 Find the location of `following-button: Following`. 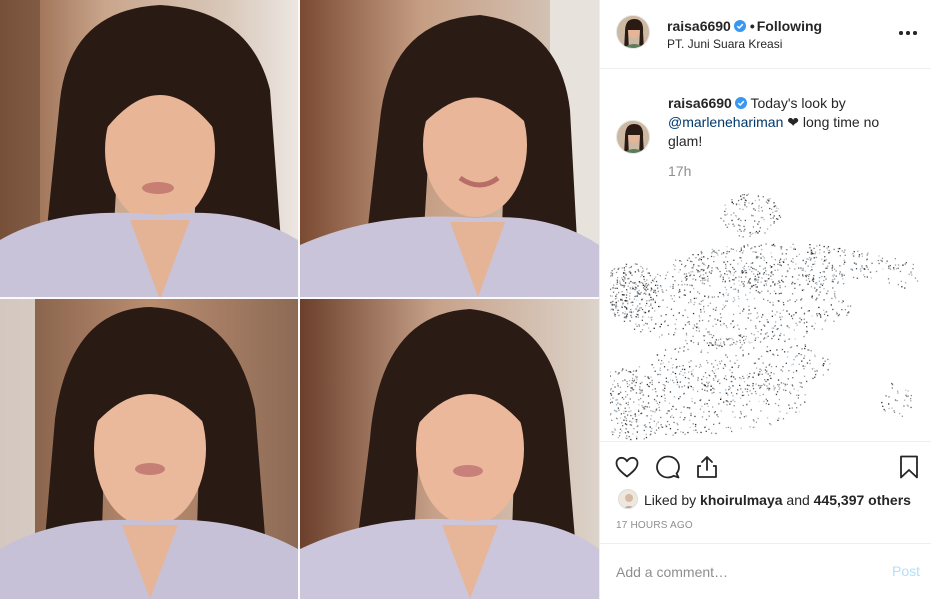

following-button: Following is located at coordinates (789, 26).